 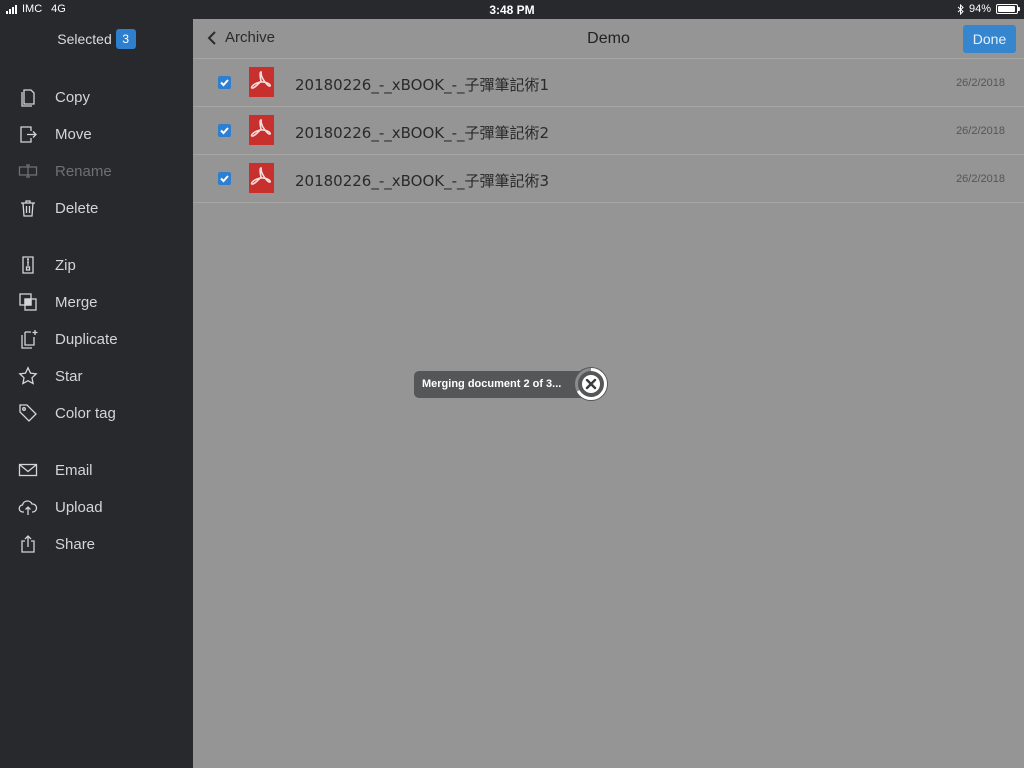 What do you see at coordinates (28, 97) in the screenshot?
I see `copy-icon` at bounding box center [28, 97].